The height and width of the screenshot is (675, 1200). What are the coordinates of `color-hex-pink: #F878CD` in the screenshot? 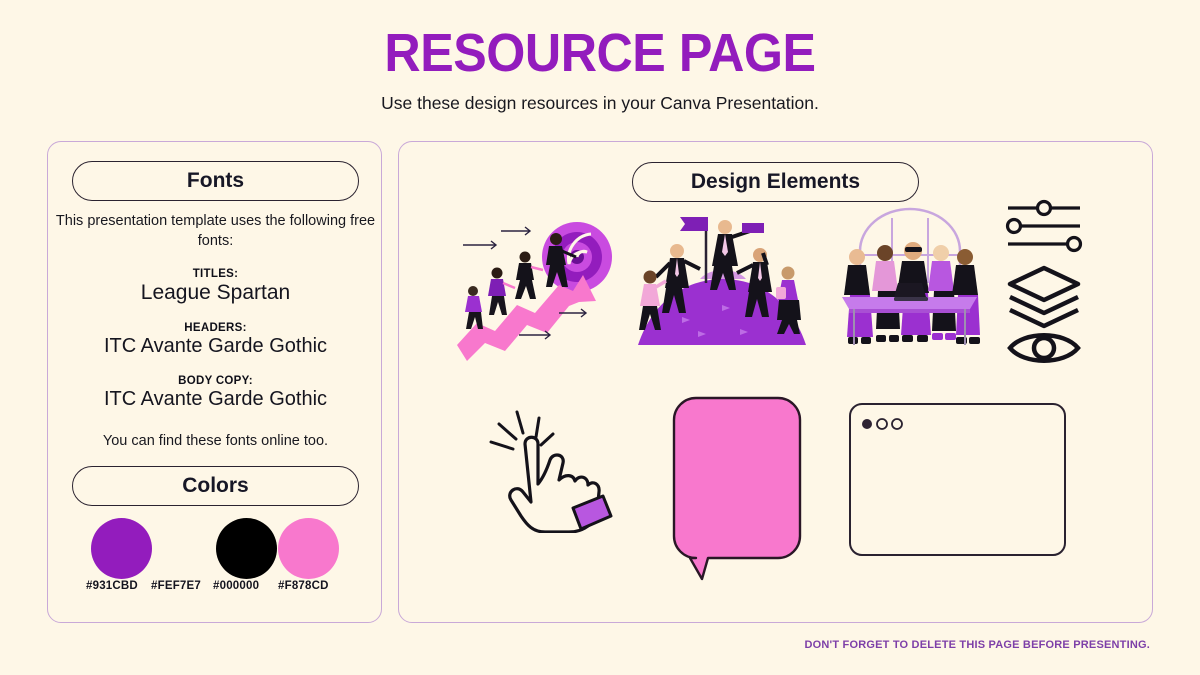 It's located at (303, 586).